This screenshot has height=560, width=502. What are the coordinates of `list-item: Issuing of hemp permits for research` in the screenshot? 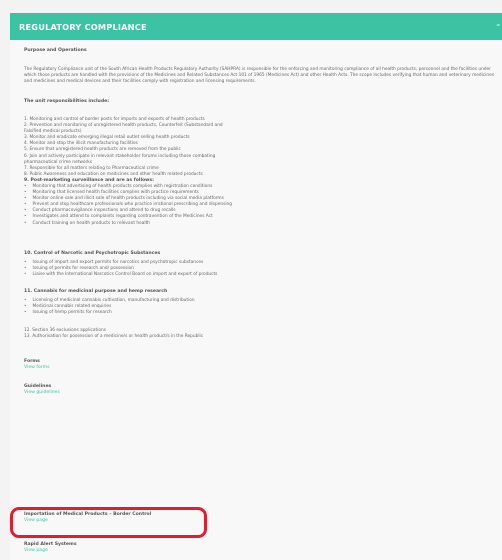 It's located at (263, 313).